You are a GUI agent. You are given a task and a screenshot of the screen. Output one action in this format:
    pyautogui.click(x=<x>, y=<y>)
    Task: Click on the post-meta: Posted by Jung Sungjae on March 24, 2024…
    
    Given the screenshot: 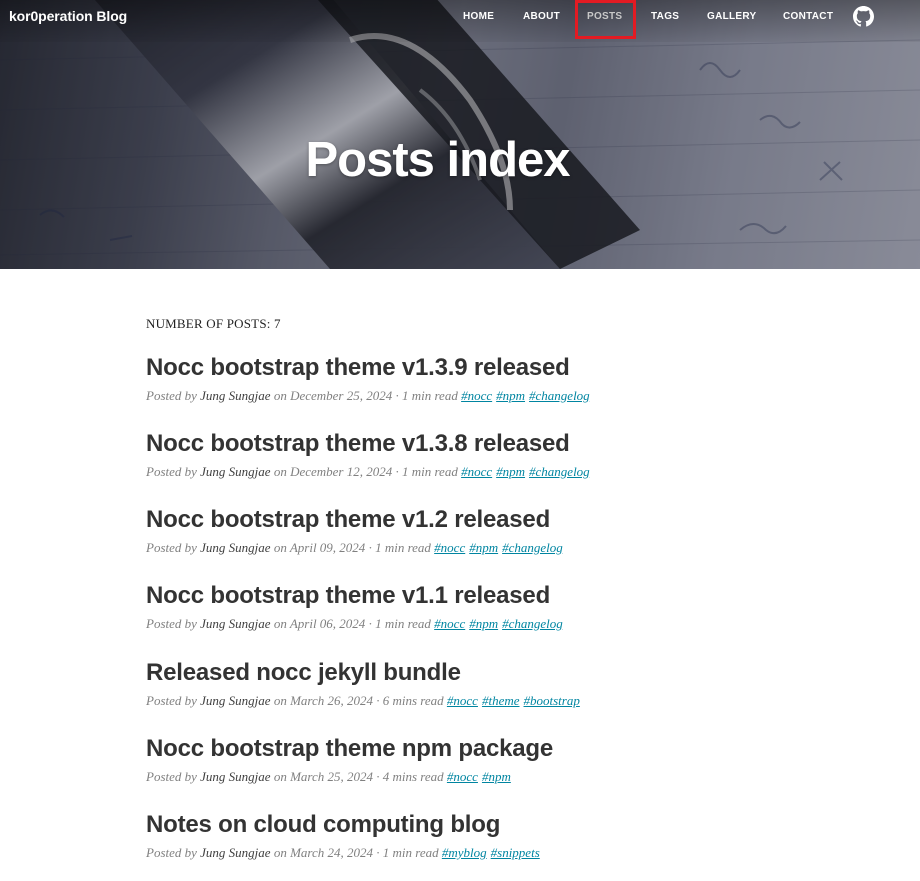 What is the action you would take?
    pyautogui.click(x=466, y=853)
    